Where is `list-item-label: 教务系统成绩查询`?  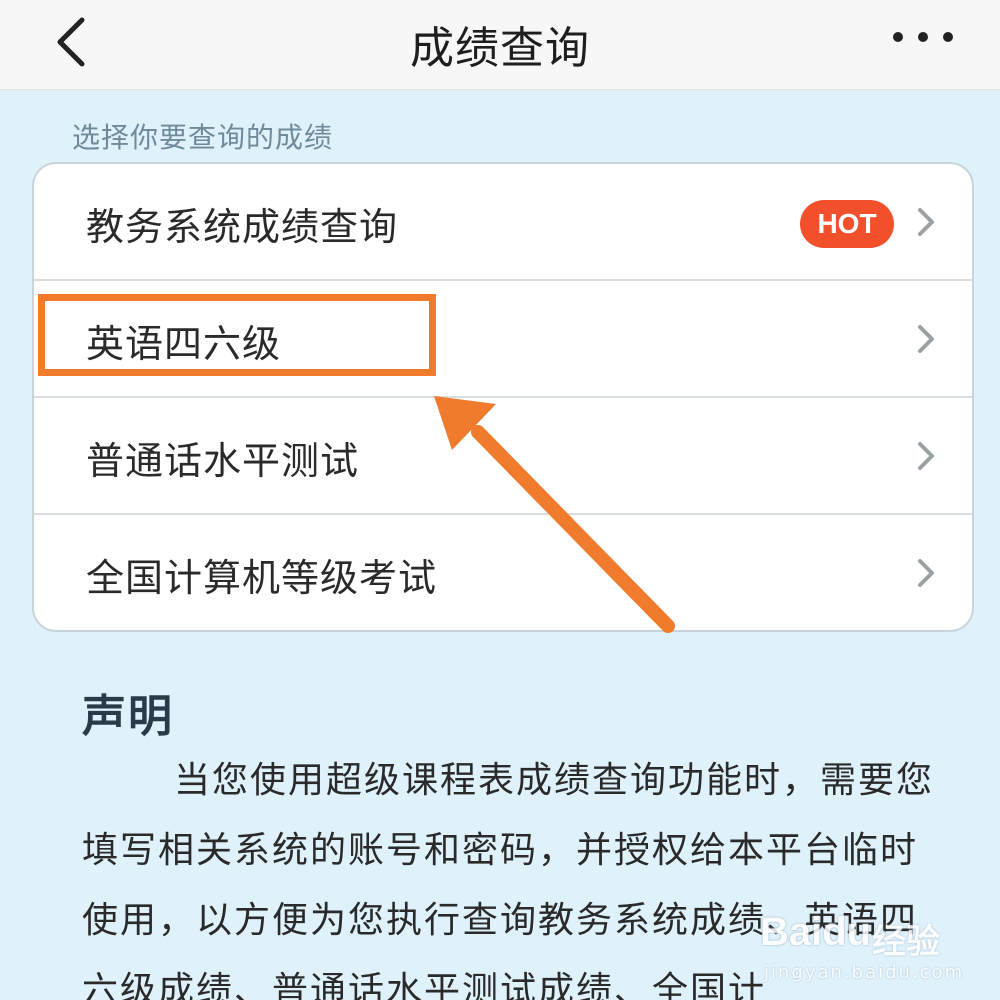
list-item-label: 教务系统成绩查询 is located at coordinates (242, 227).